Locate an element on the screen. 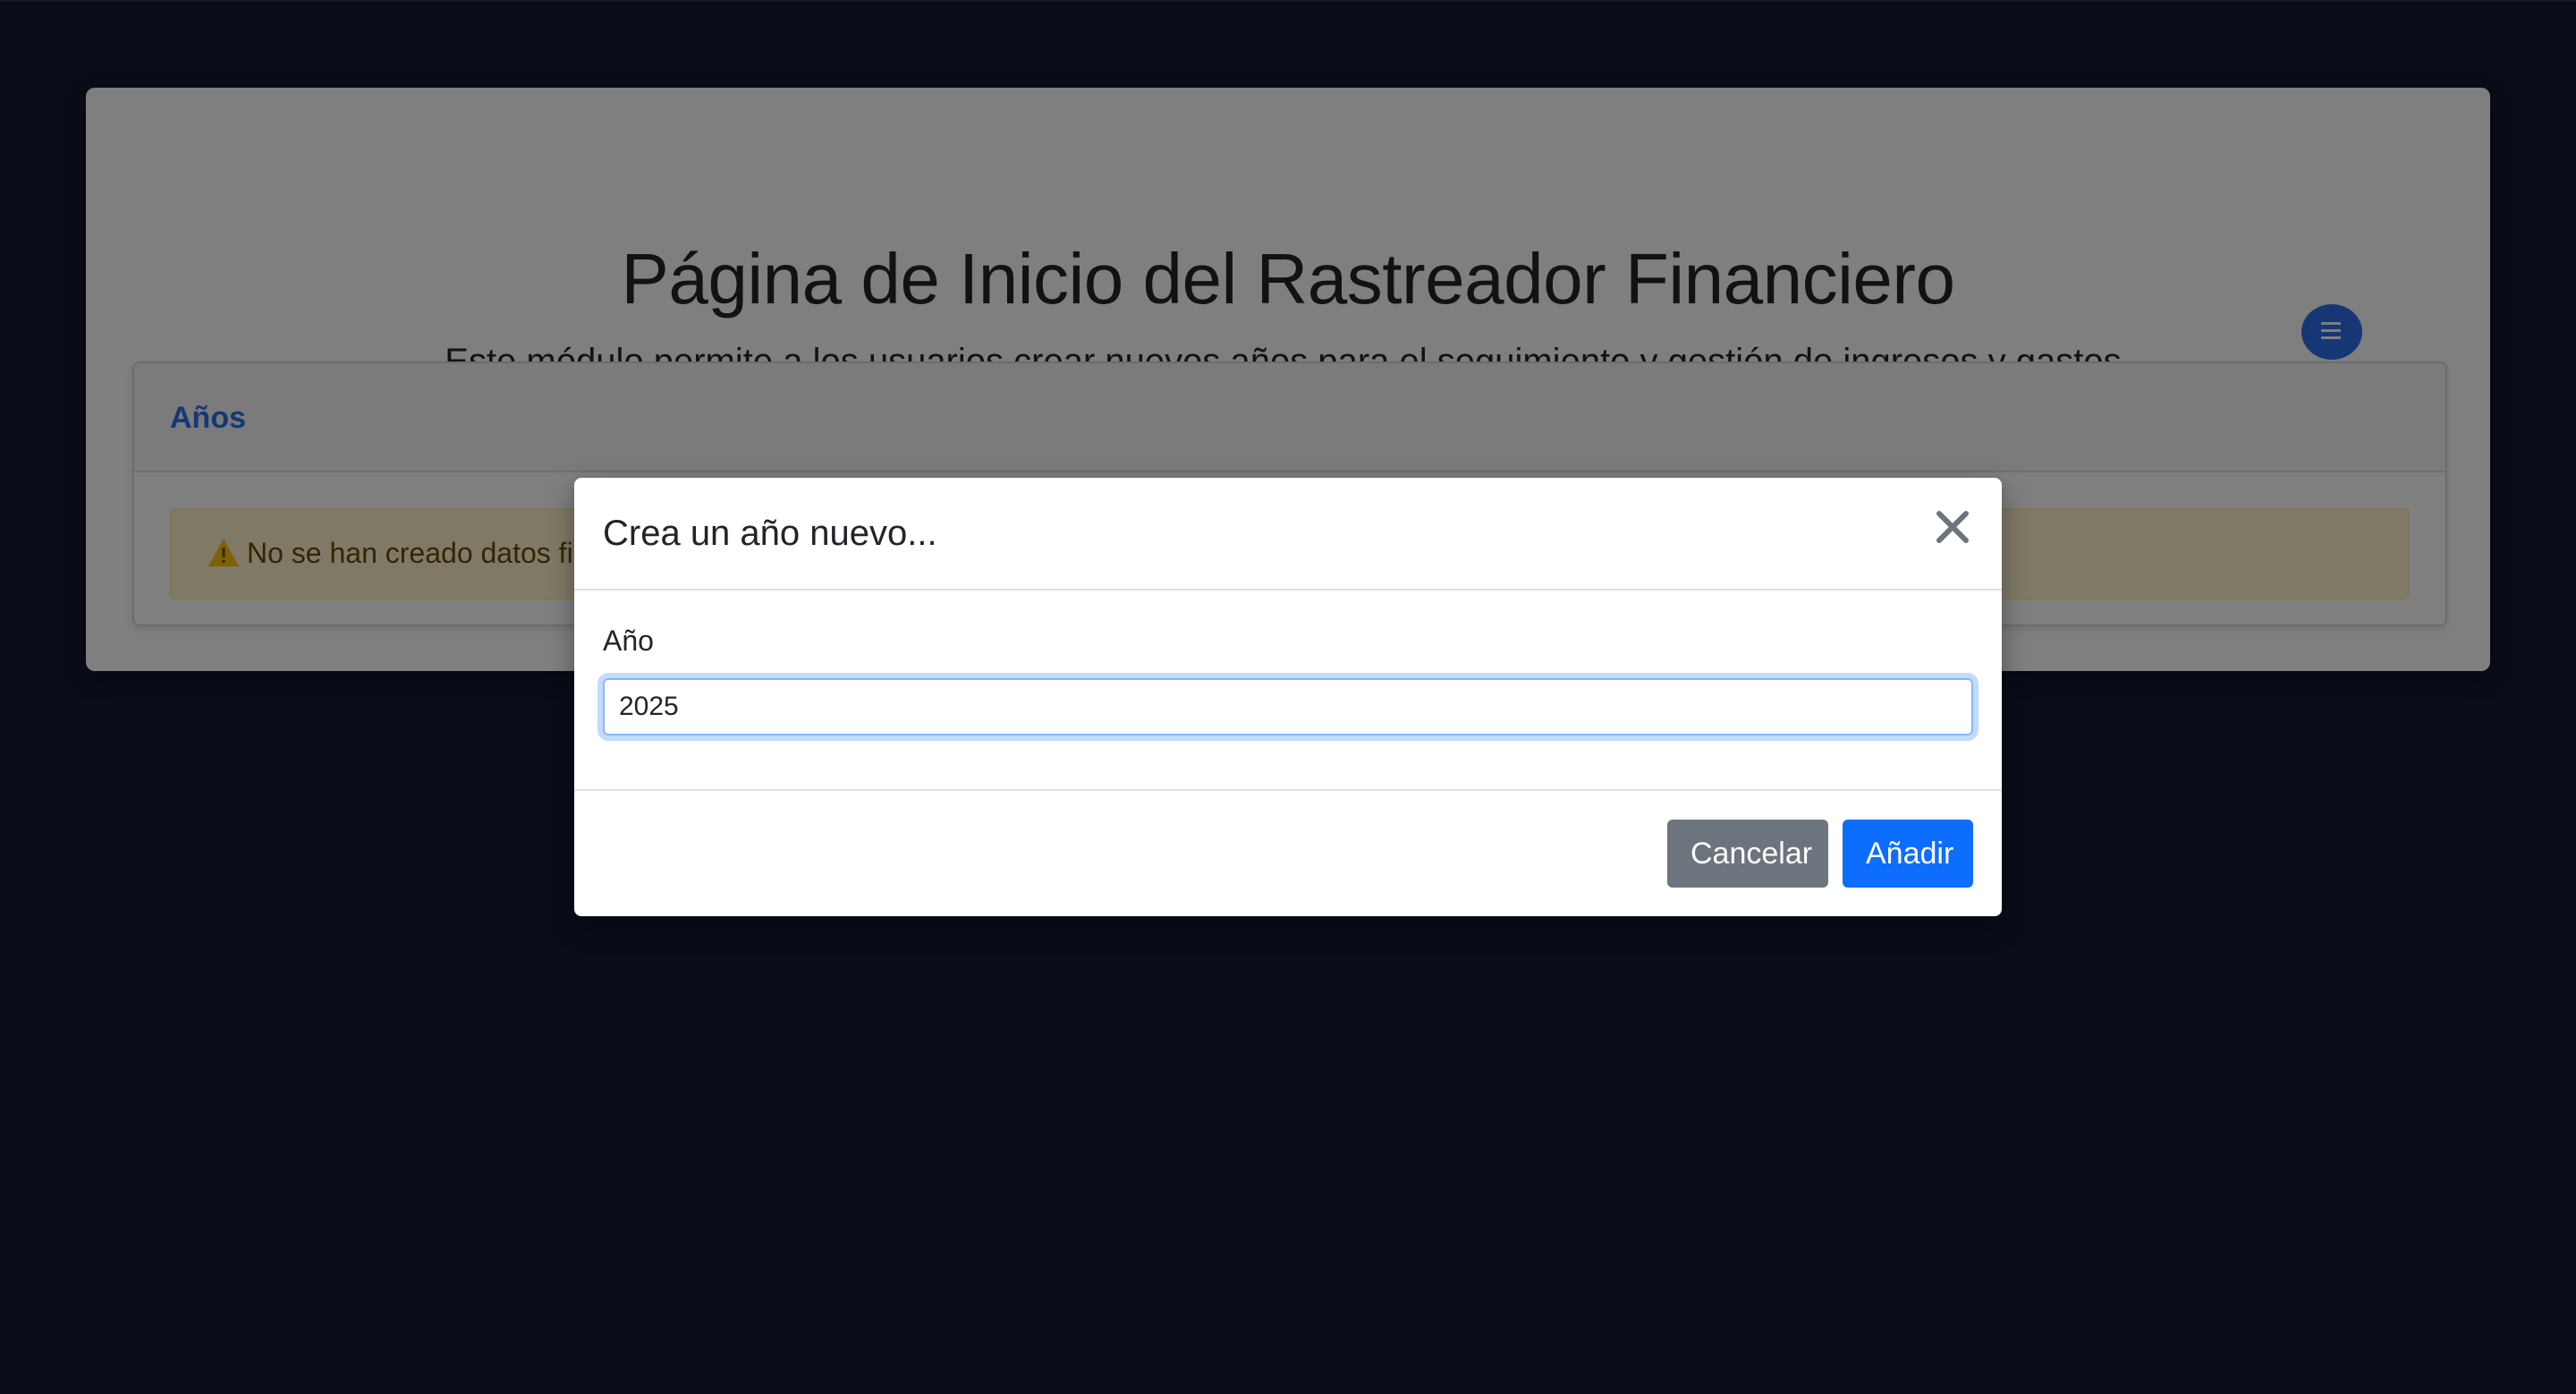 The height and width of the screenshot is (1394, 2576). year-input is located at coordinates (1288, 706).